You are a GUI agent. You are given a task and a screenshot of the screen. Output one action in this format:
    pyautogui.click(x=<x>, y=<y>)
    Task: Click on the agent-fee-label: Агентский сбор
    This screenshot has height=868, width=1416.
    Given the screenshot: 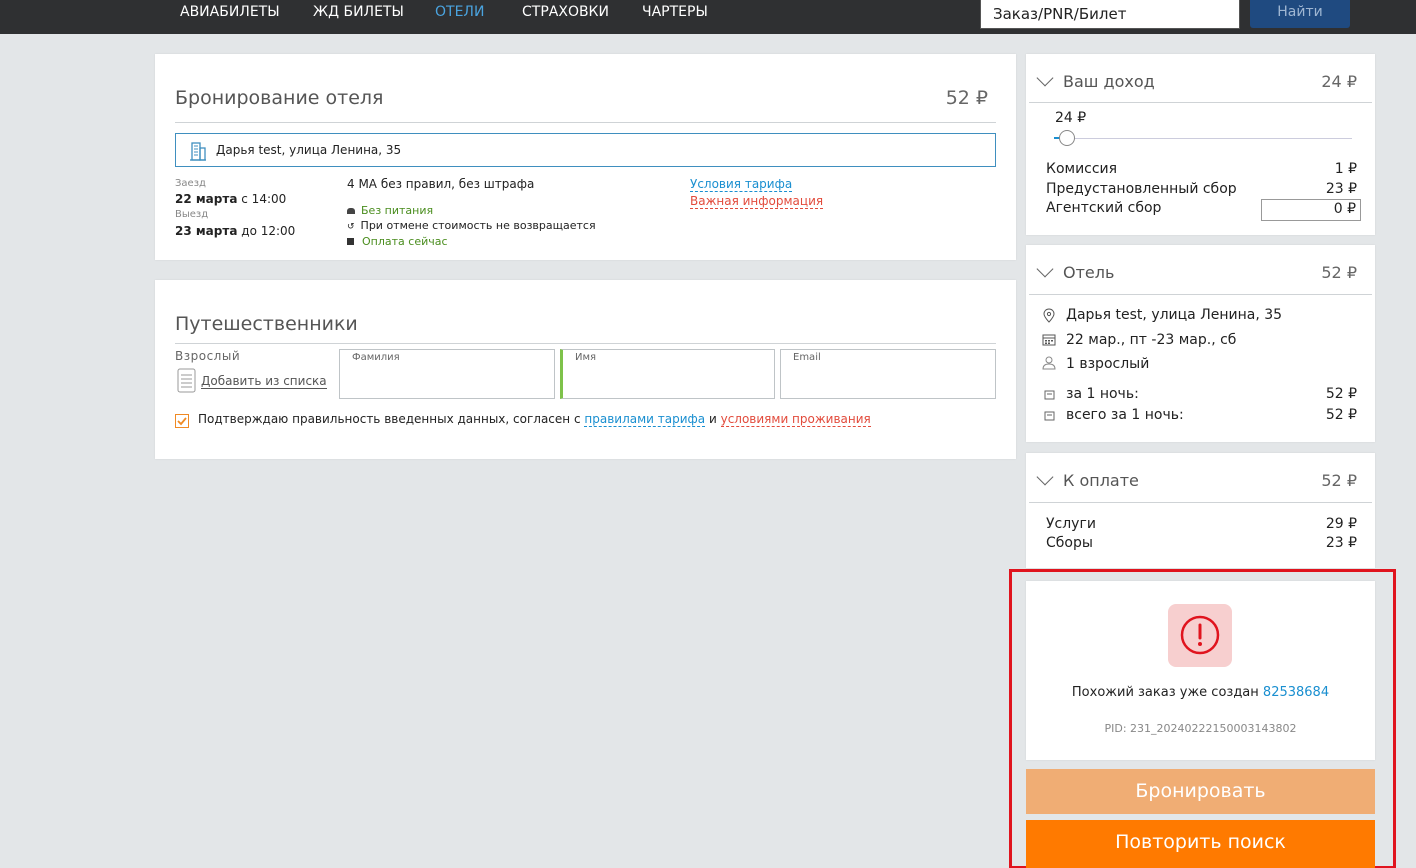 What is the action you would take?
    pyautogui.click(x=1104, y=208)
    